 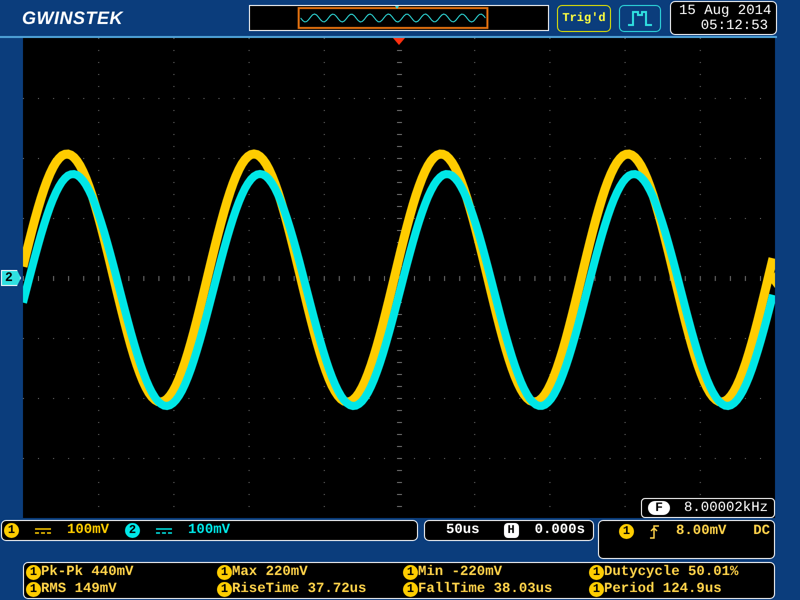 What do you see at coordinates (511, 530) in the screenshot?
I see `horizontal-position-badge: H` at bounding box center [511, 530].